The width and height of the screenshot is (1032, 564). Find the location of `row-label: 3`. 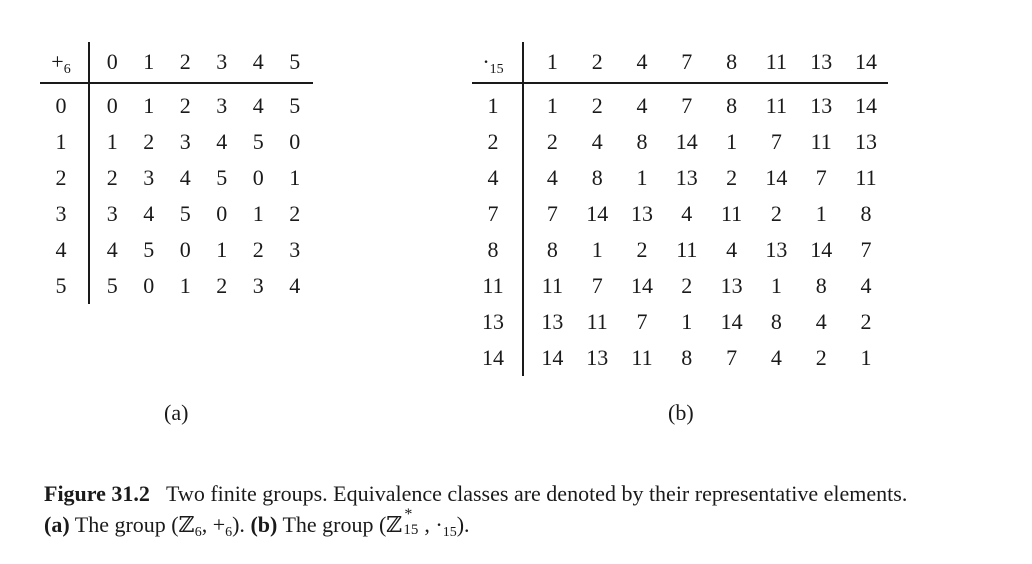

row-label: 3 is located at coordinates (61, 213).